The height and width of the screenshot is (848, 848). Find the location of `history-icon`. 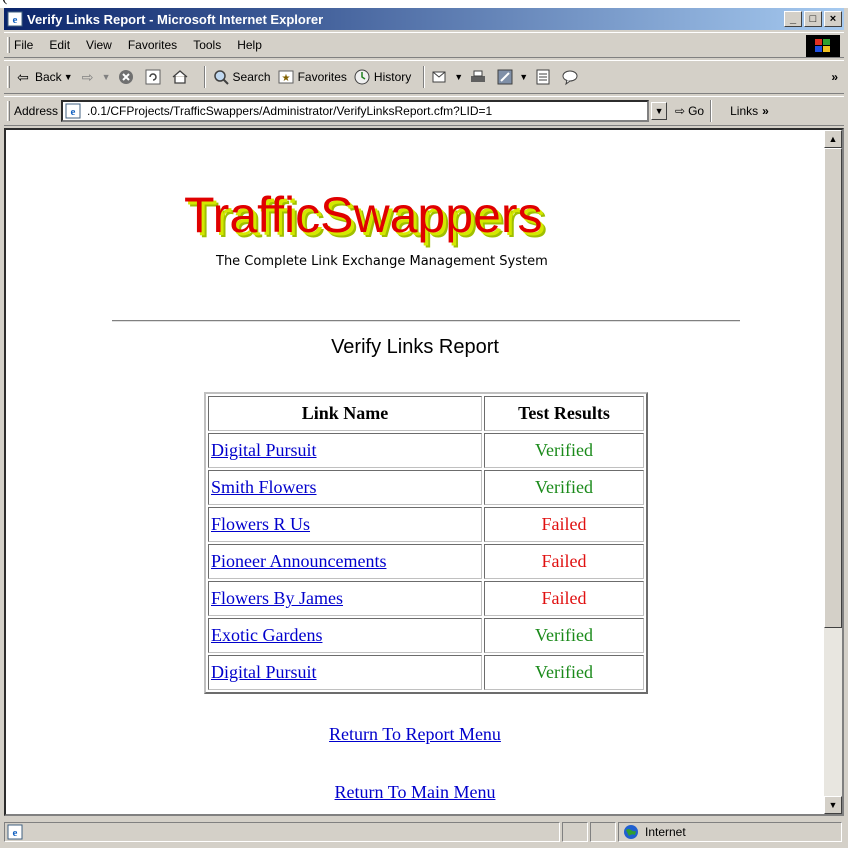

history-icon is located at coordinates (362, 77).